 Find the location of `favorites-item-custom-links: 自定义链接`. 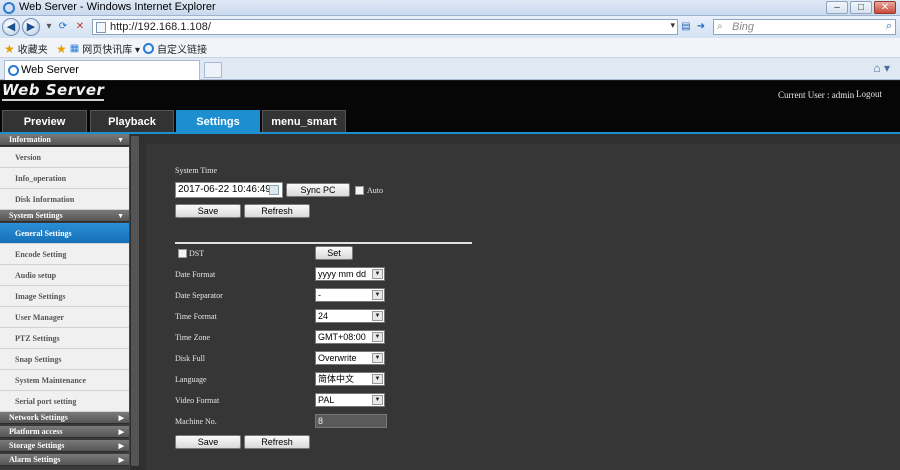

favorites-item-custom-links: 自定义链接 is located at coordinates (175, 48).